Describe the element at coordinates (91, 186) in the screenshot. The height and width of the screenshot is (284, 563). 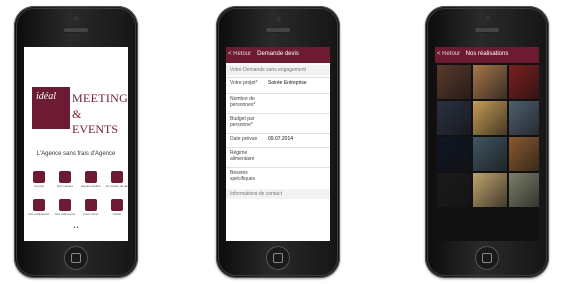
I see `menu-label: Equipe dédiée` at that location.